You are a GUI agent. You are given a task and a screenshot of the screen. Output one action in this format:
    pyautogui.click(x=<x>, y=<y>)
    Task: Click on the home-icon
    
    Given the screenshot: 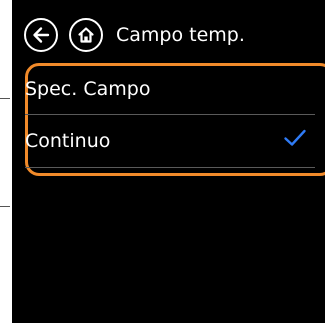 What is the action you would take?
    pyautogui.click(x=86, y=35)
    